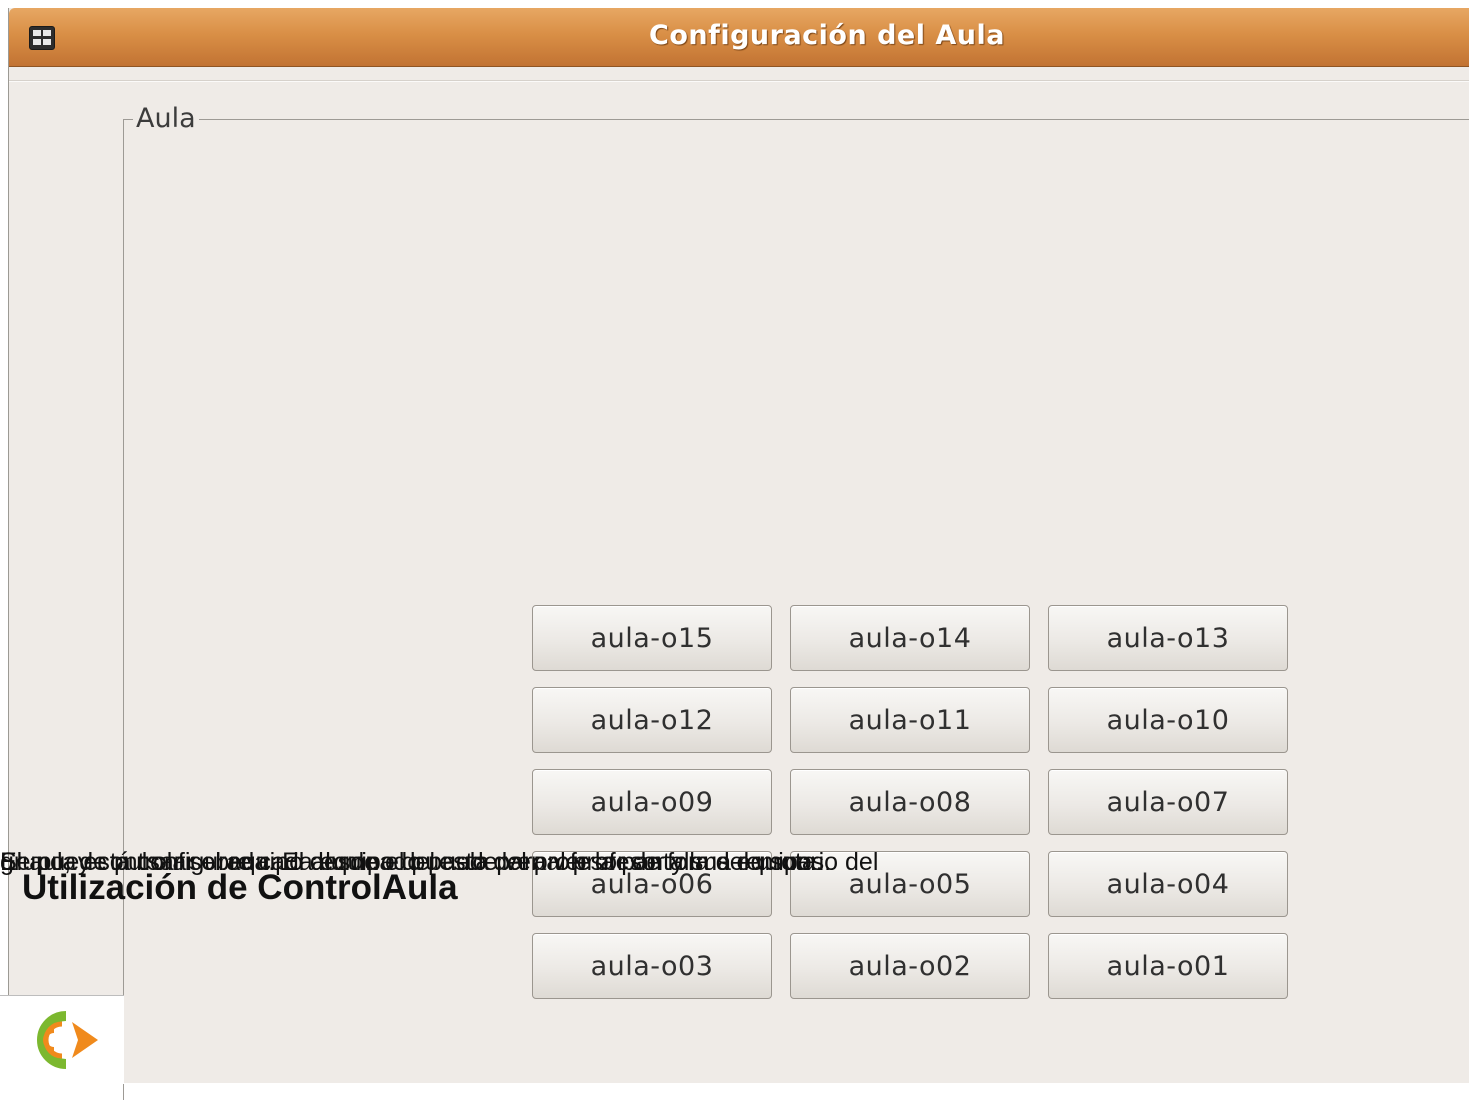 The height and width of the screenshot is (1100, 1469). What do you see at coordinates (910, 638) in the screenshot?
I see `computer-button-o14: aula-o14` at bounding box center [910, 638].